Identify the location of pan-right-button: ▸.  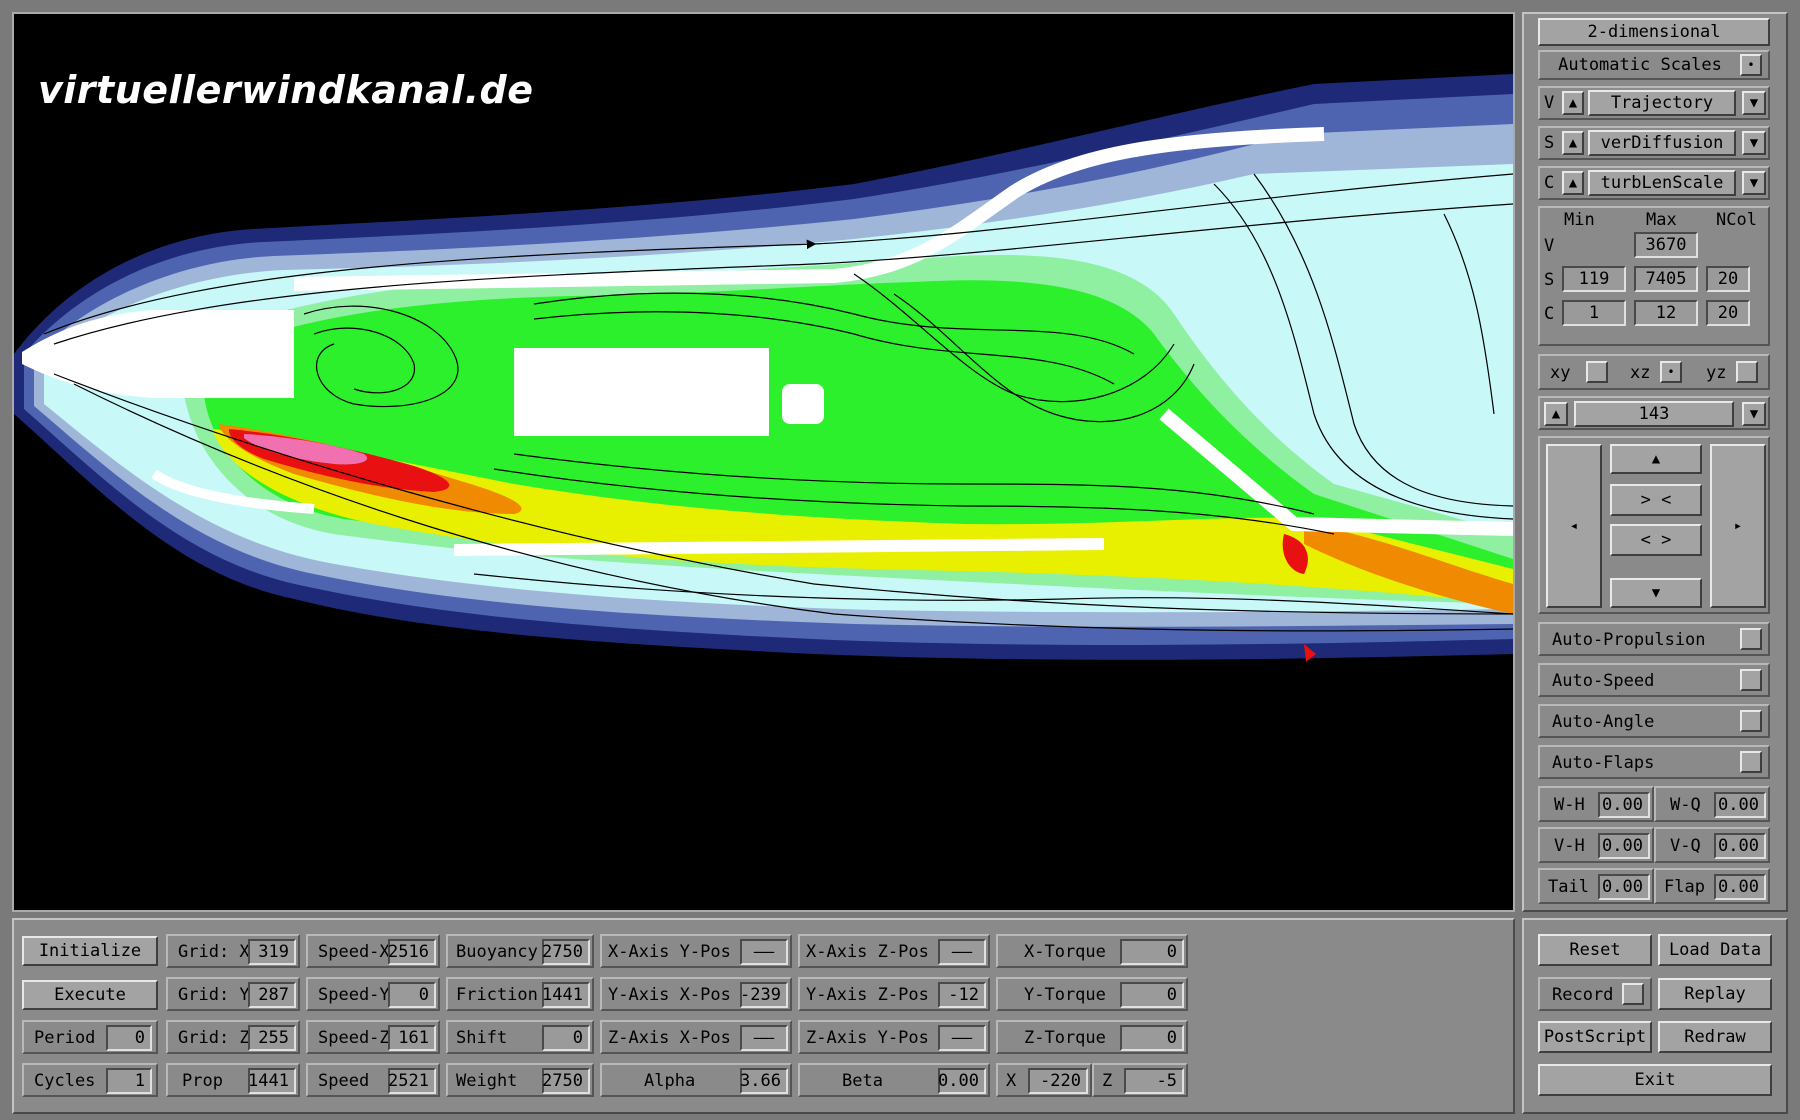
(1738, 526).